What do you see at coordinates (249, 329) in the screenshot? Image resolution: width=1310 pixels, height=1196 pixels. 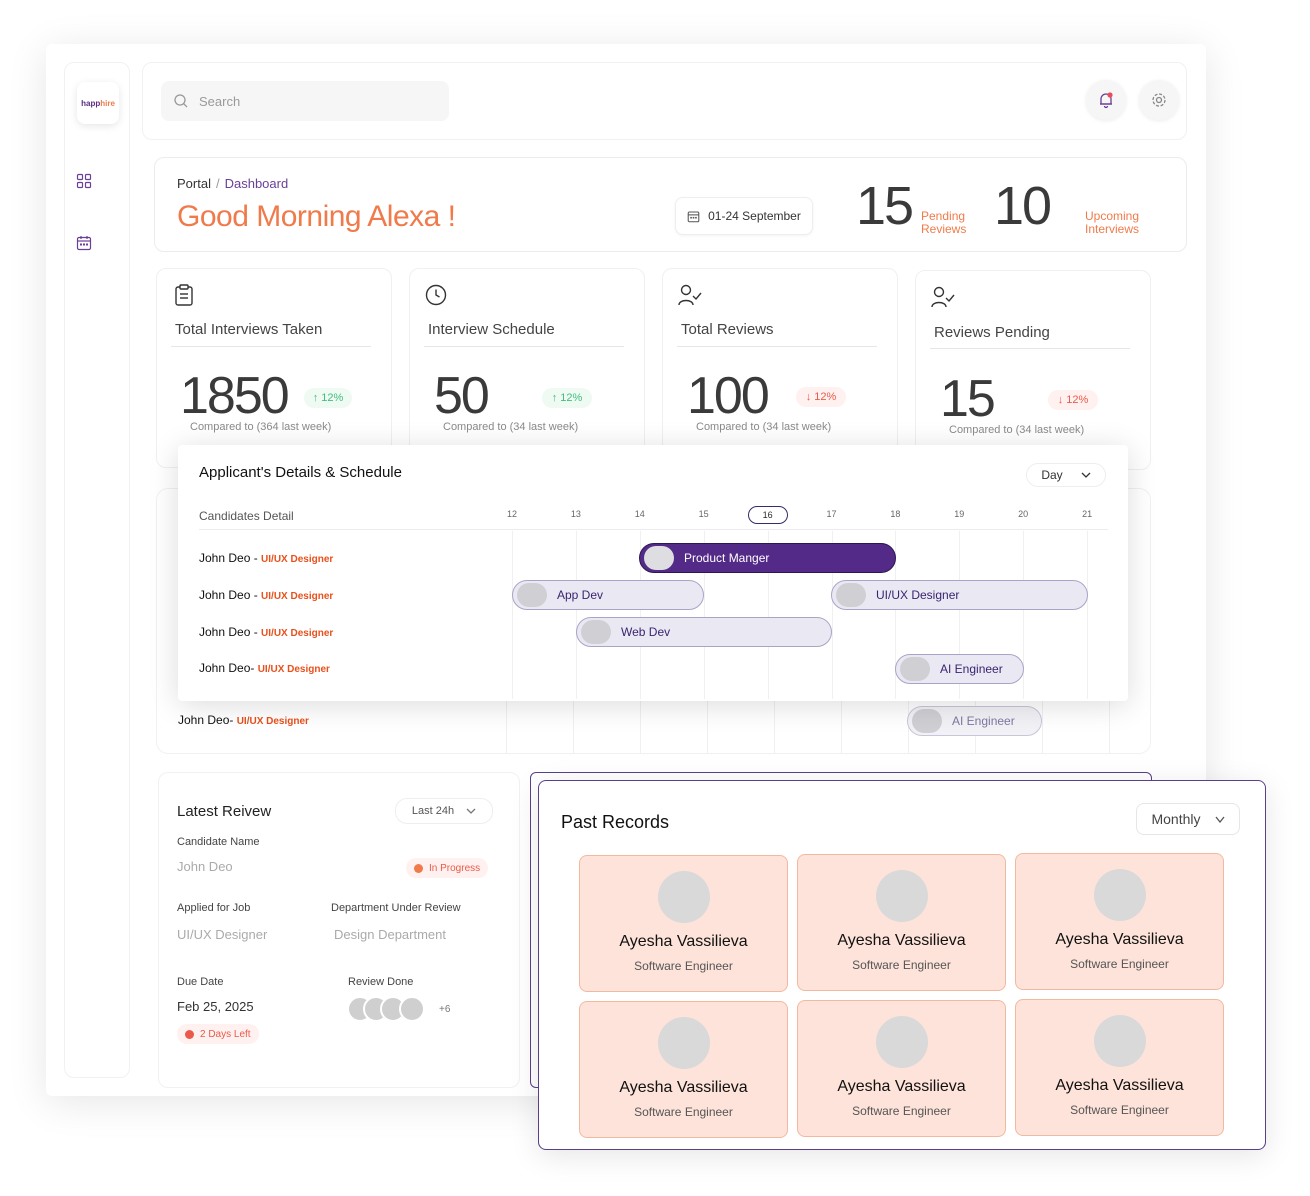 I see `stat-title: Total Interviews Taken` at bounding box center [249, 329].